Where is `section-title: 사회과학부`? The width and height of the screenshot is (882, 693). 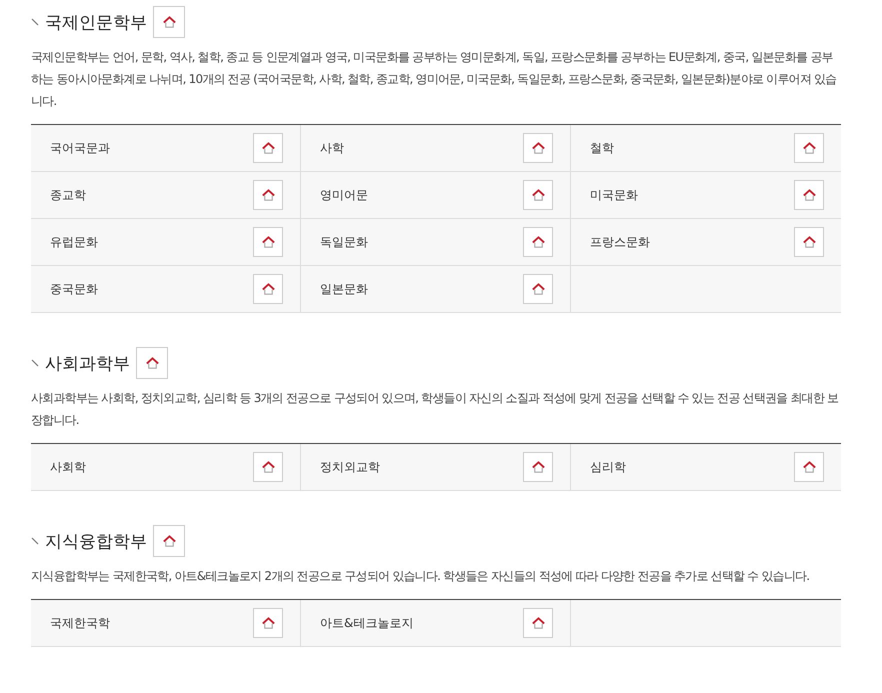
section-title: 사회과학부 is located at coordinates (87, 363).